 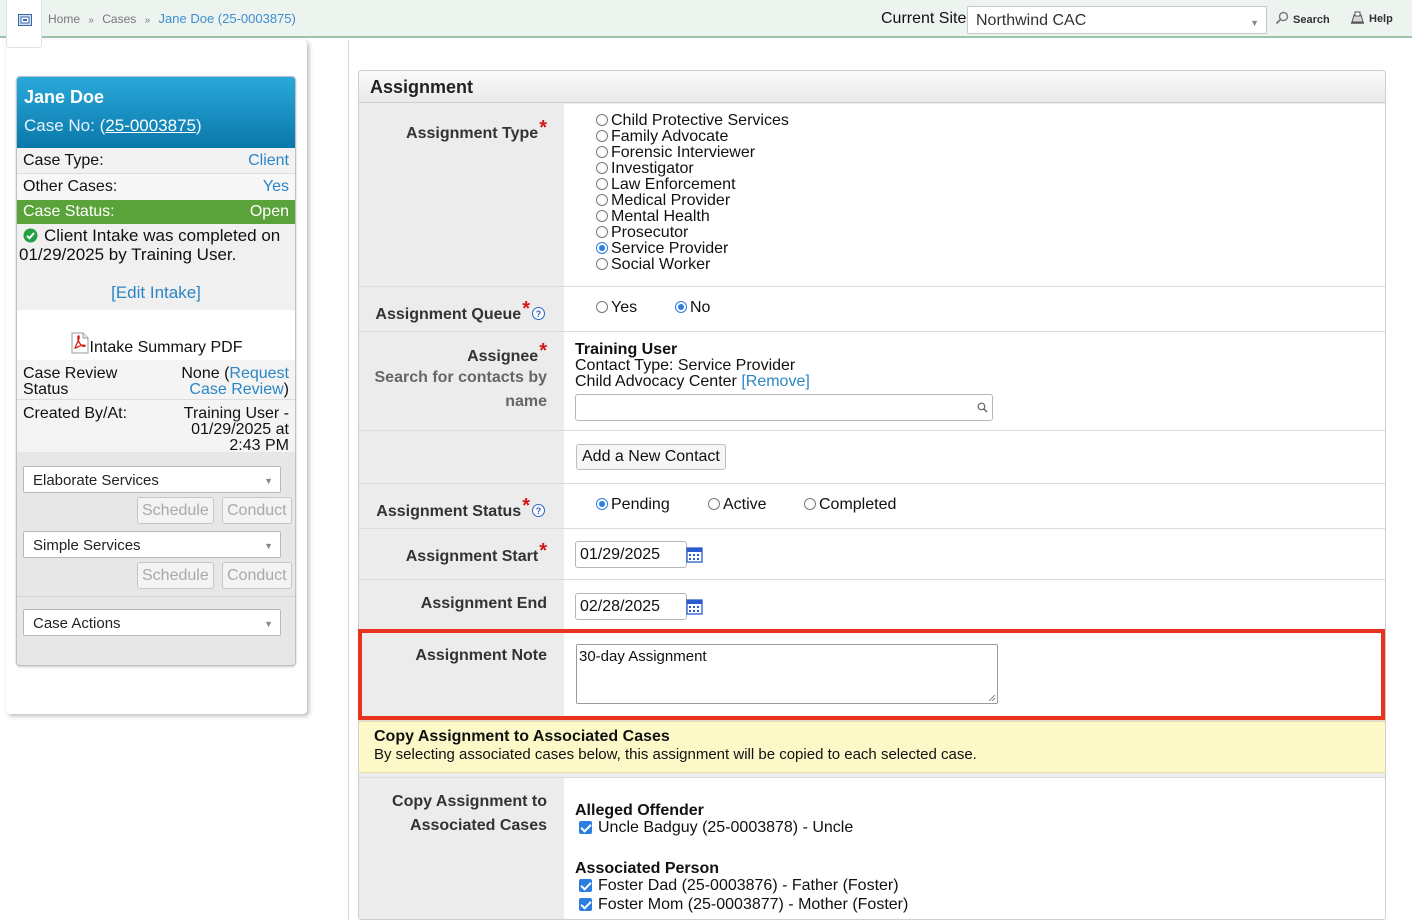 What do you see at coordinates (683, 152) in the screenshot?
I see `assignment-type-option-label: Forensic Interviewer` at bounding box center [683, 152].